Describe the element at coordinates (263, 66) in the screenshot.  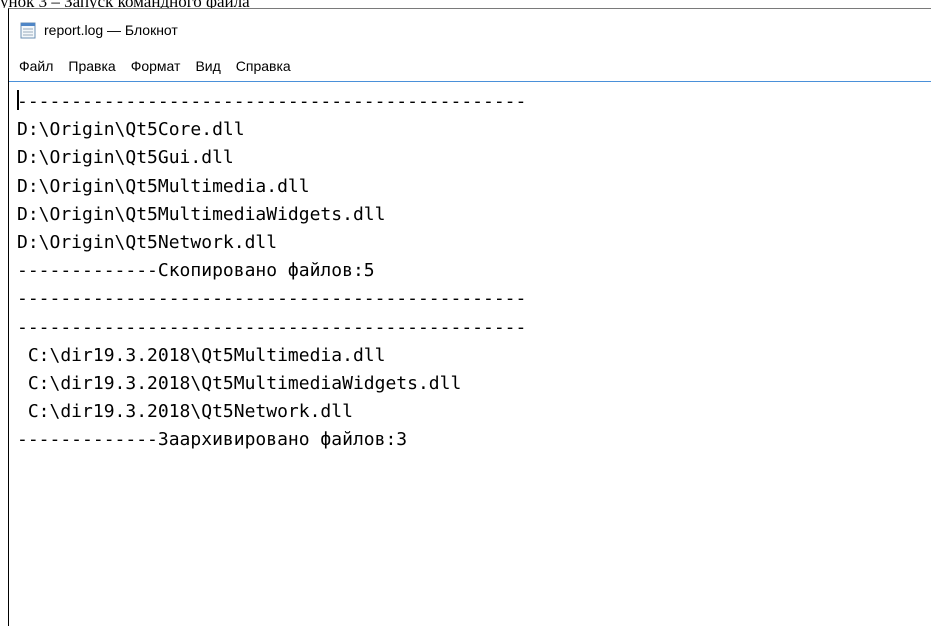
I see `menu-help: Справка` at that location.